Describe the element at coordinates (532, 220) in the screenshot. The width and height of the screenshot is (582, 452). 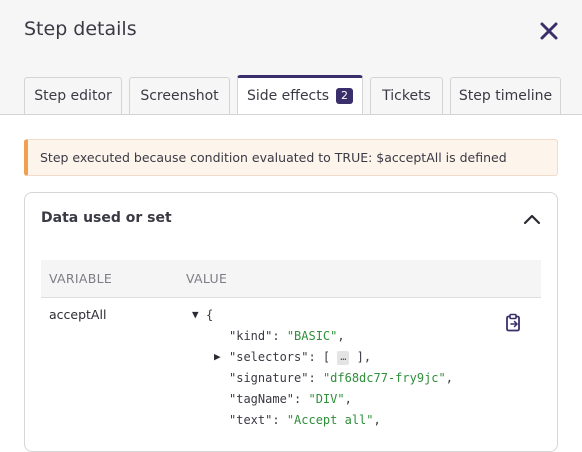
I see `chevron-up-icon` at that location.